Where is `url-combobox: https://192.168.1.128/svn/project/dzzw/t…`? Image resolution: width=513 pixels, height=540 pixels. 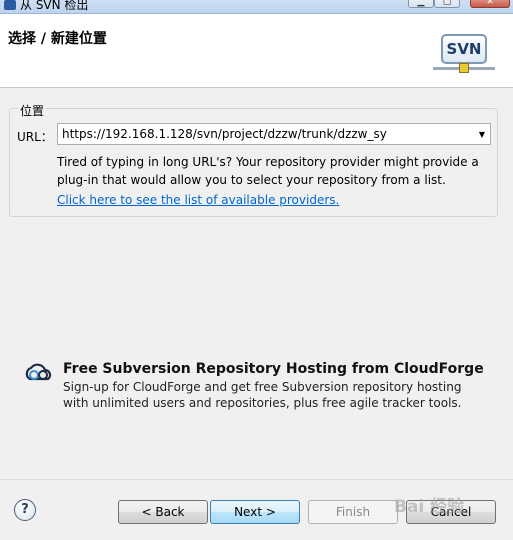 url-combobox: https://192.168.1.128/svn/project/dzzw/t… is located at coordinates (274, 134).